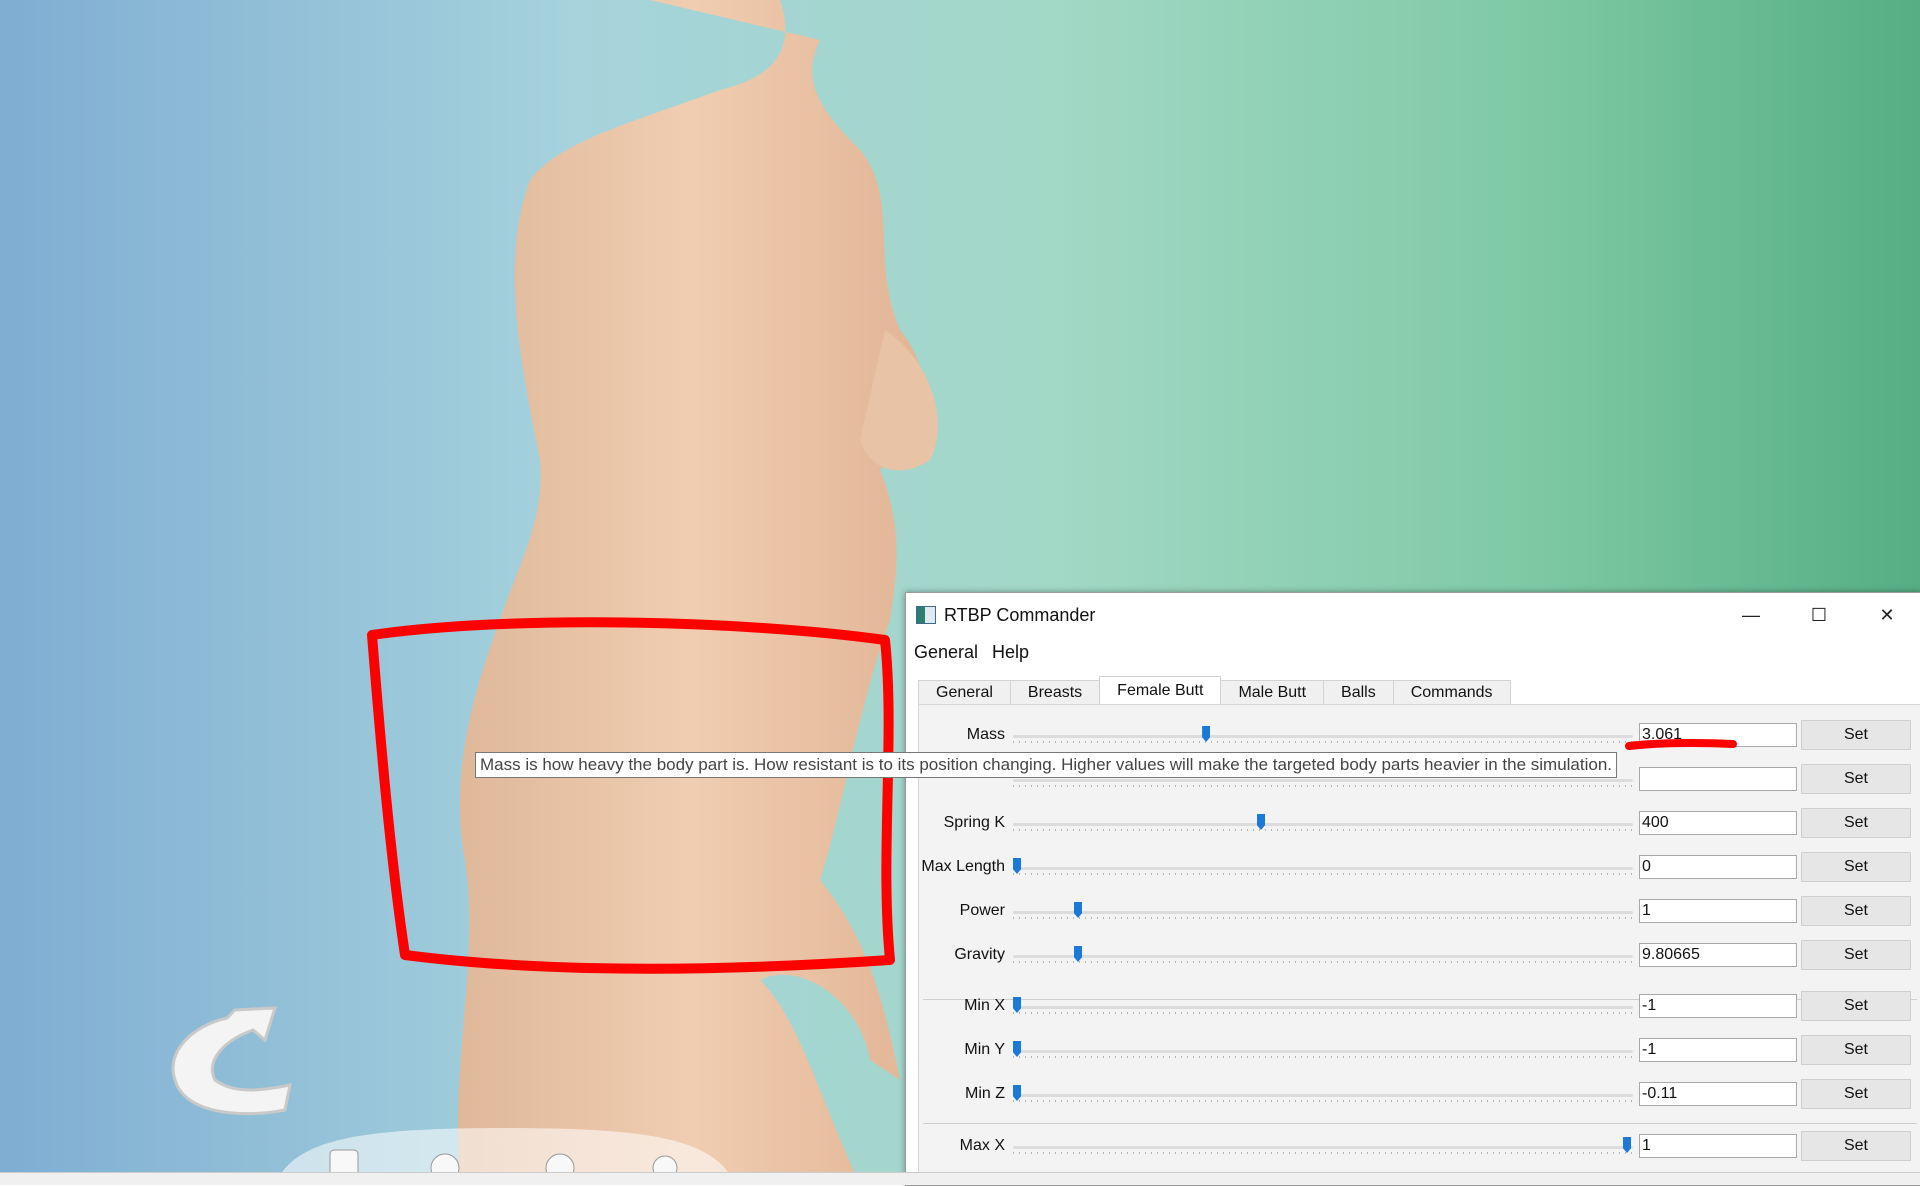  What do you see at coordinates (963, 866) in the screenshot?
I see `param-label: Max Length` at bounding box center [963, 866].